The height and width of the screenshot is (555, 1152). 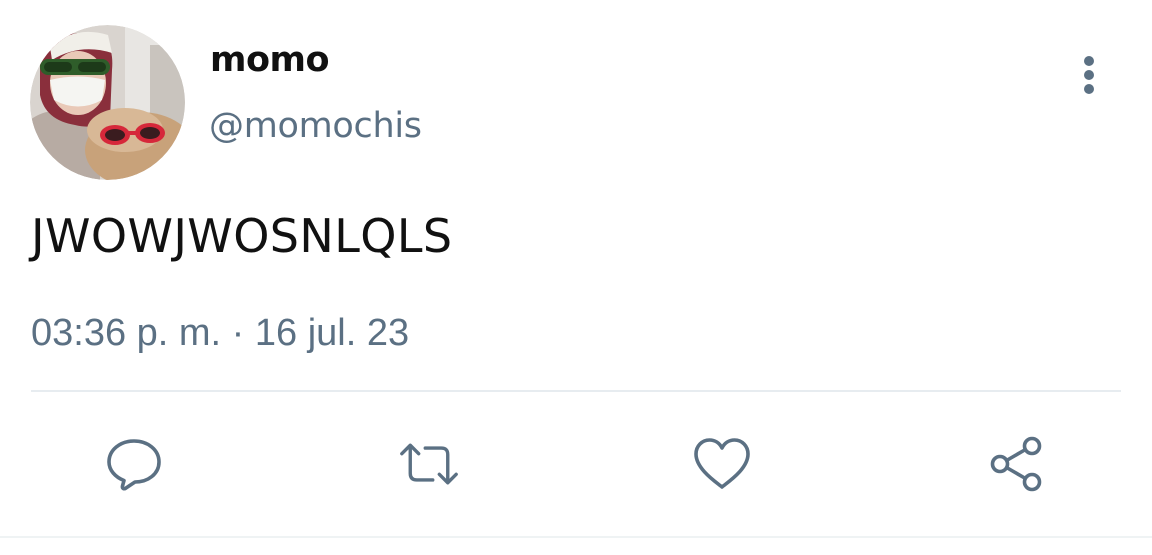 I want to click on user-handle: @momochis, so click(x=315, y=126).